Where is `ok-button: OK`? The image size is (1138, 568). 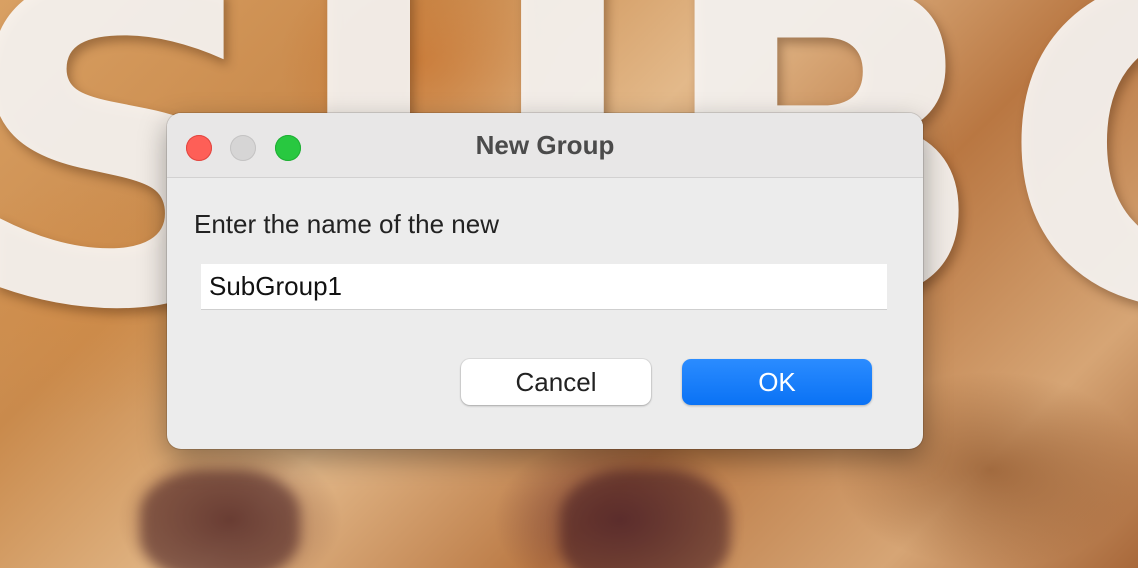 ok-button: OK is located at coordinates (777, 382).